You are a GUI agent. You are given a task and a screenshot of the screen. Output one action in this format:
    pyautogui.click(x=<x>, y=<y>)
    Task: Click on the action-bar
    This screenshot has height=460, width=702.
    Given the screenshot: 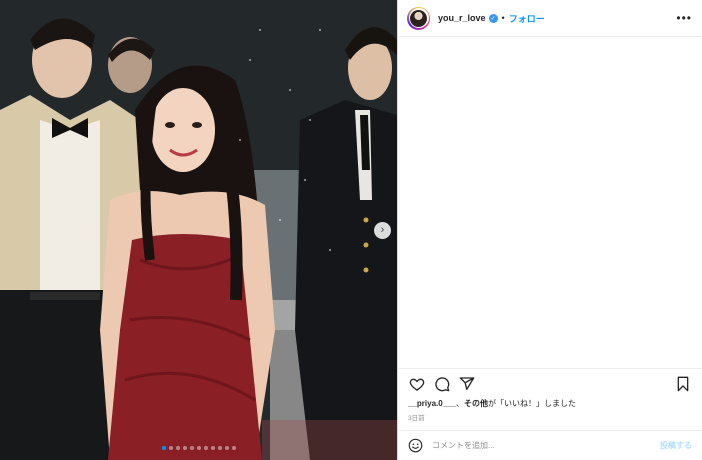 What is the action you would take?
    pyautogui.click(x=550, y=383)
    